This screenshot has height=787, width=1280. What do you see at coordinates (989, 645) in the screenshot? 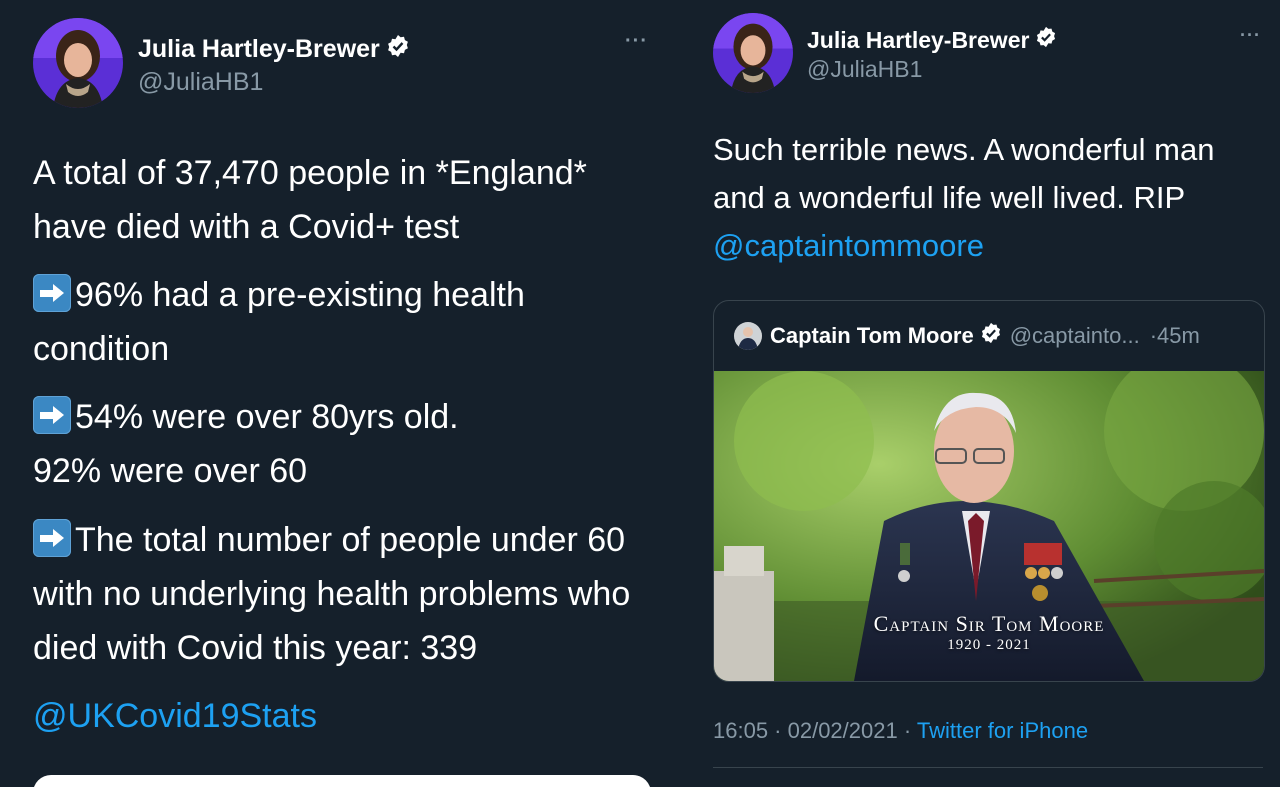
I see `photo-caption-years: 1920 - 2021` at bounding box center [989, 645].